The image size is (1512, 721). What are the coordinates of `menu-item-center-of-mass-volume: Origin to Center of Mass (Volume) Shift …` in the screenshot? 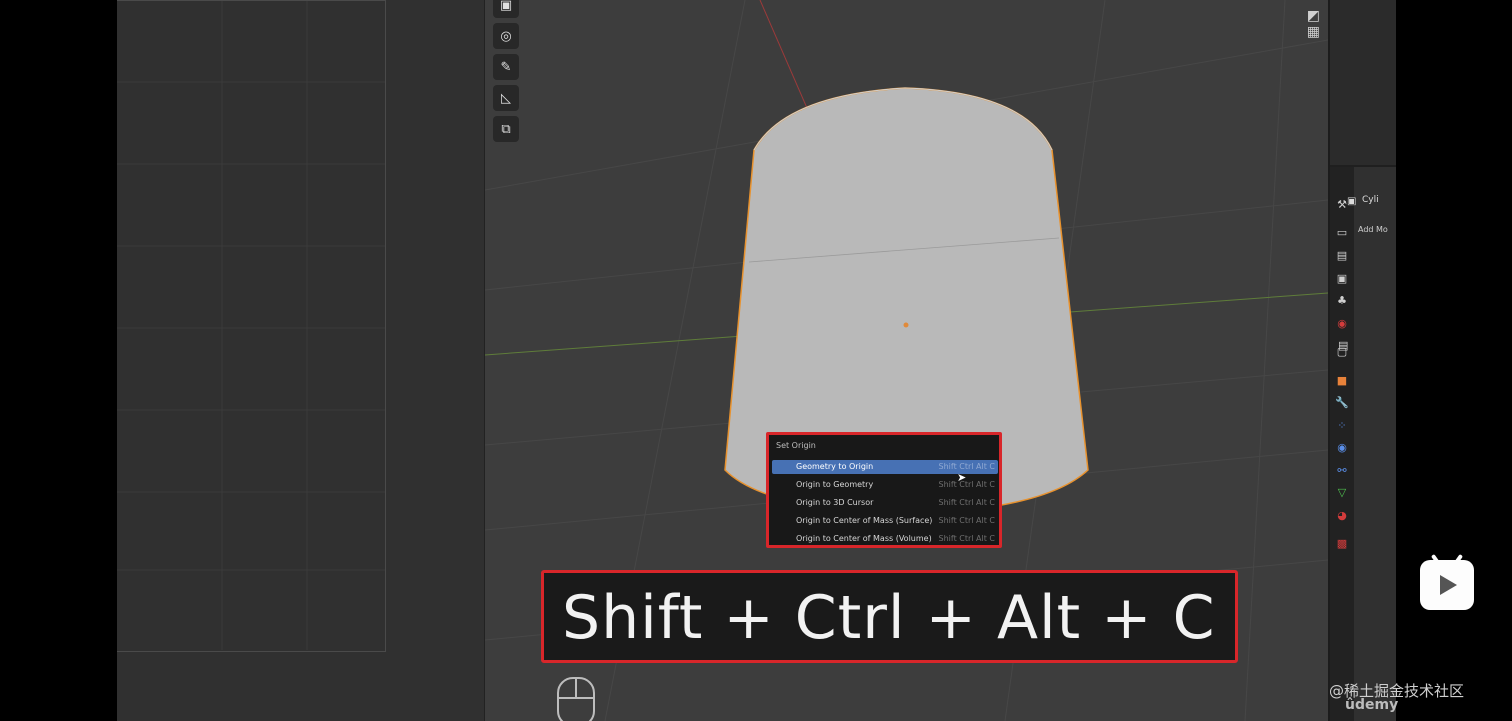 It's located at (885, 539).